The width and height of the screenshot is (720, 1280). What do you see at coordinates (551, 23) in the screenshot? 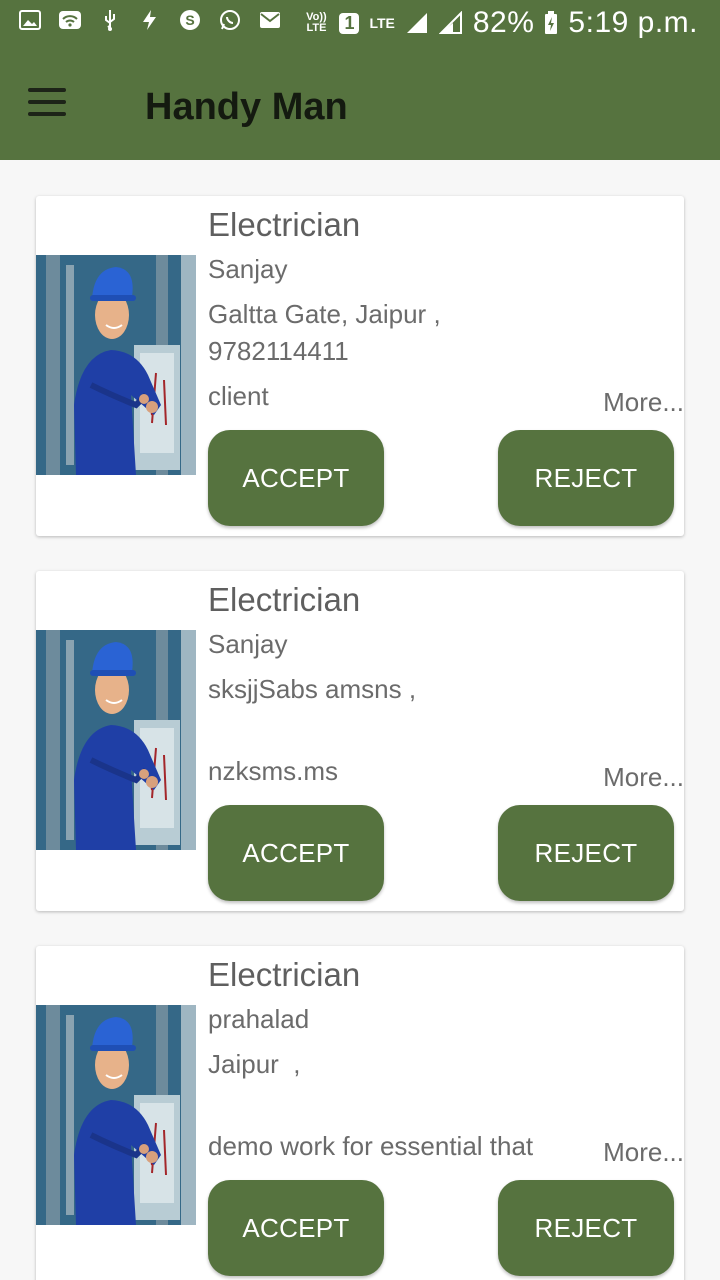
I see `battery-charging-icon` at bounding box center [551, 23].